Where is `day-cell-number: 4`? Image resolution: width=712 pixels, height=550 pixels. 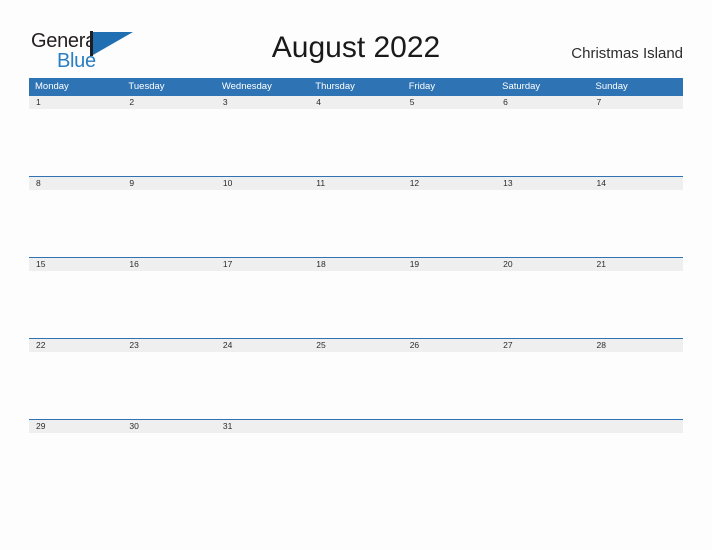 day-cell-number: 4 is located at coordinates (355, 102).